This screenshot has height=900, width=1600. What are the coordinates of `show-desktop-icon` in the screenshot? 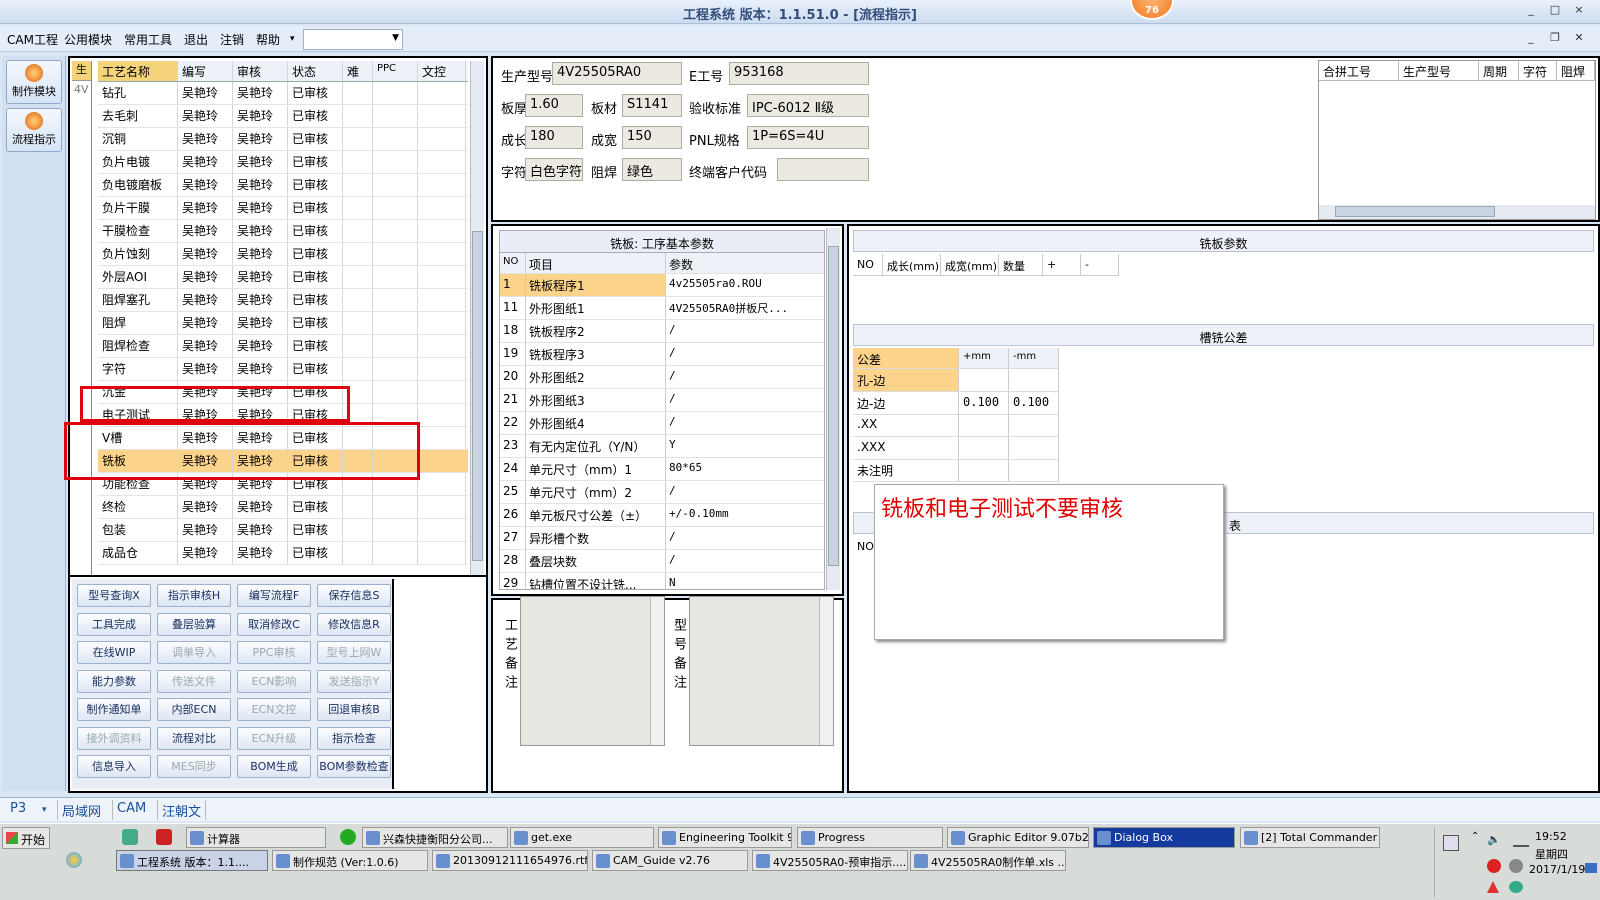 It's located at (1591, 868).